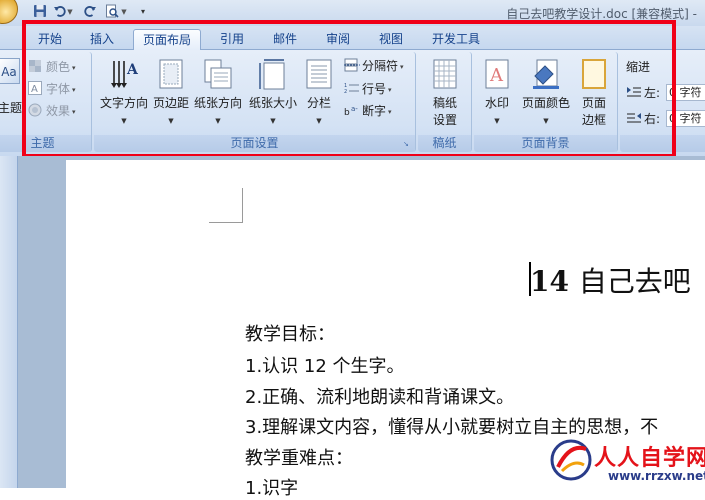 This screenshot has width=705, height=500. What do you see at coordinates (530, 279) in the screenshot?
I see `text-cursor` at bounding box center [530, 279].